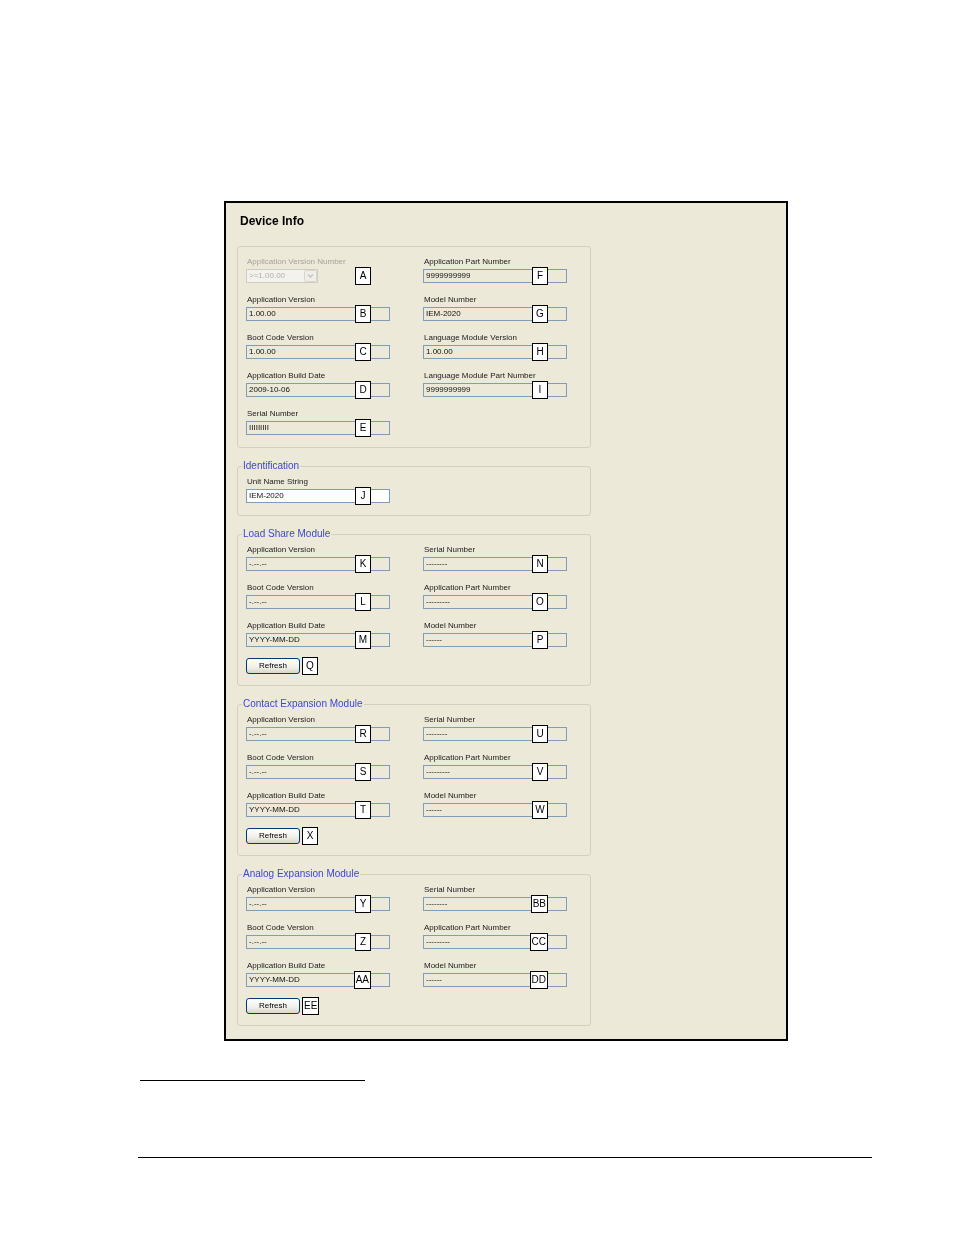  What do you see at coordinates (362, 980) in the screenshot?
I see `callout-marker: AA` at bounding box center [362, 980].